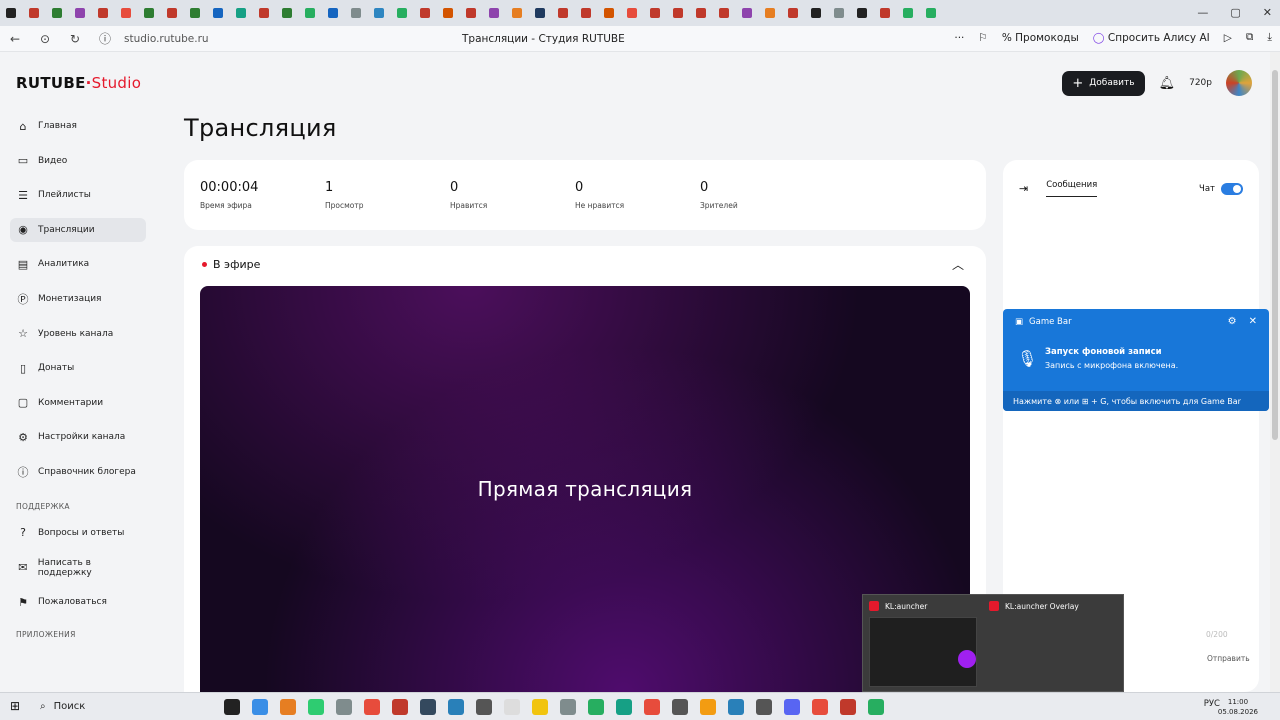 The height and width of the screenshot is (720, 1280). What do you see at coordinates (78, 161) in the screenshot?
I see `sidebar-item-video: ▭ Видео` at bounding box center [78, 161].